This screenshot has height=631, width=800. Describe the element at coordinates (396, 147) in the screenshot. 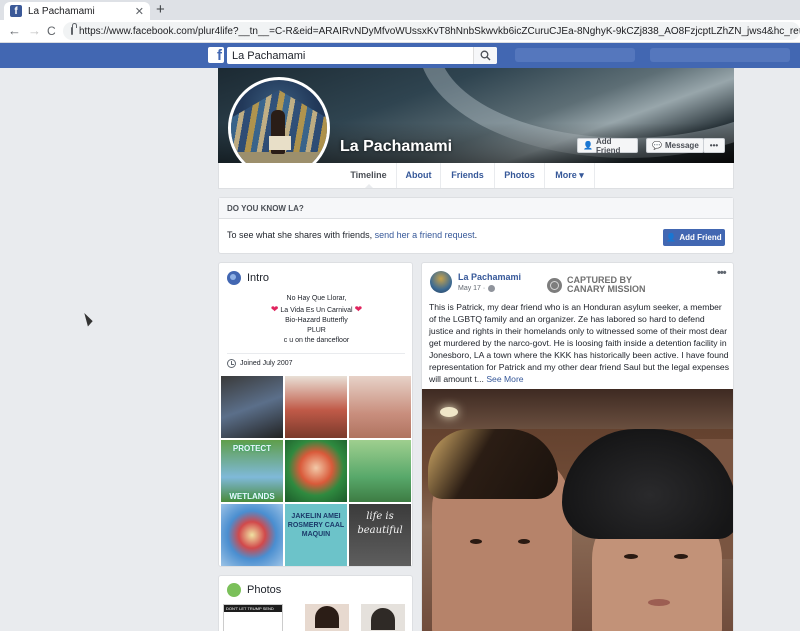

I see `profile-name: La Pachamami` at that location.